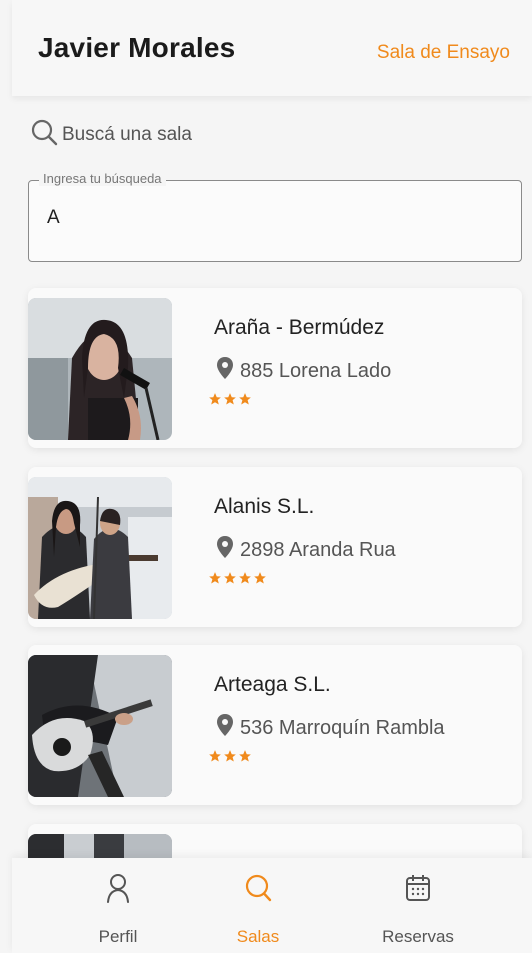  What do you see at coordinates (418, 890) in the screenshot?
I see `calendar-icon` at bounding box center [418, 890].